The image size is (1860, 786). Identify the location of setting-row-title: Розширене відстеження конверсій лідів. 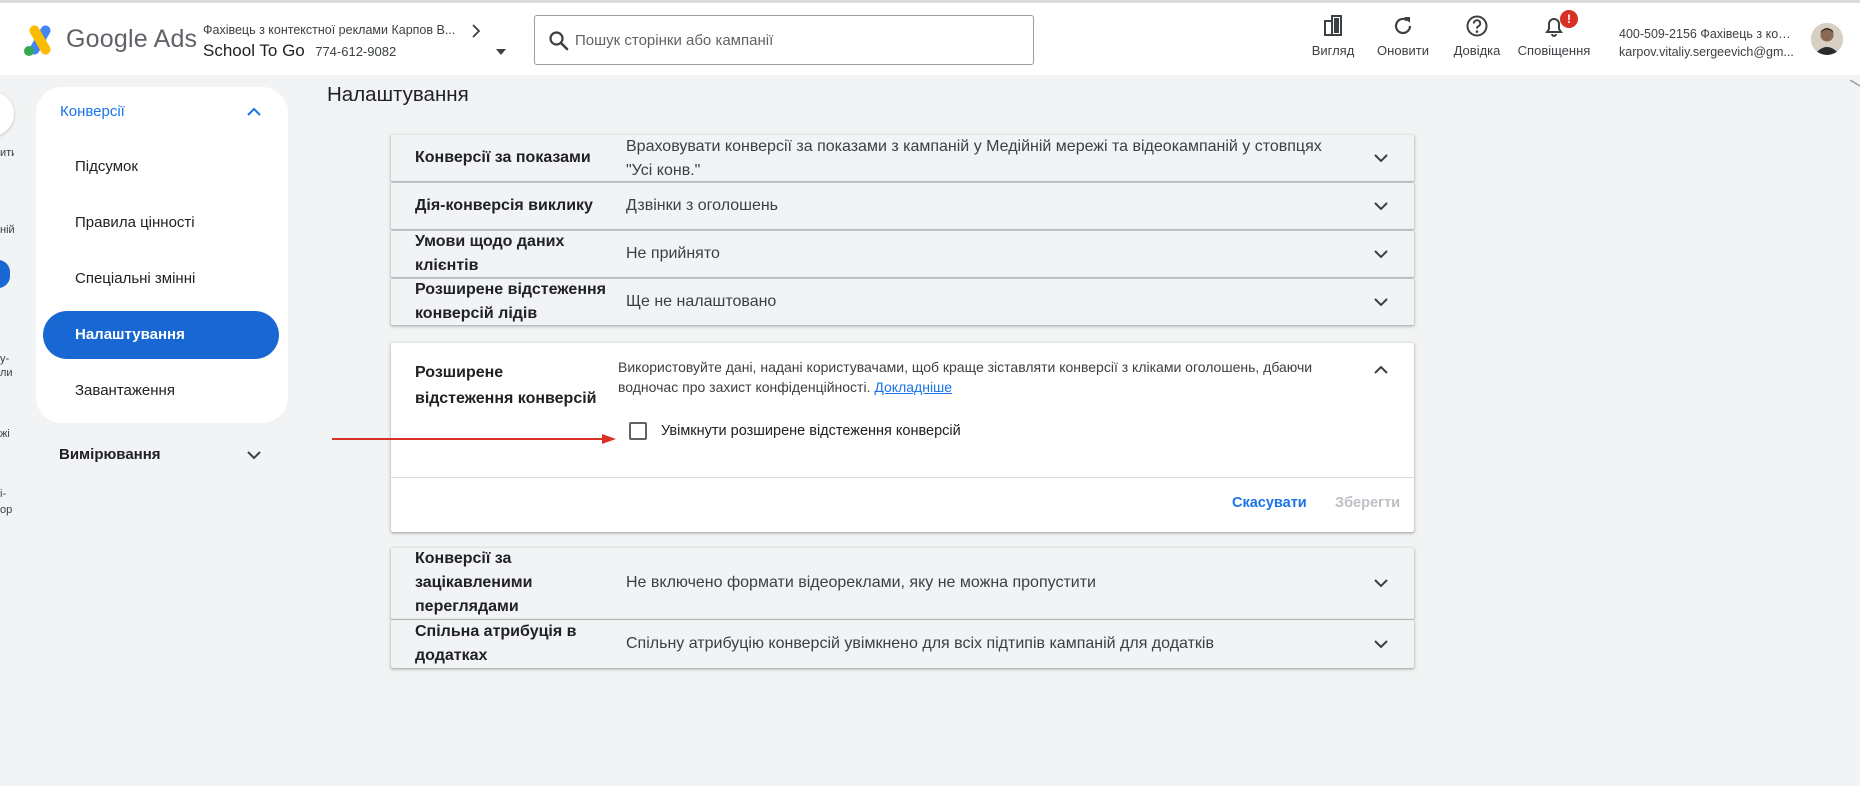
(510, 301).